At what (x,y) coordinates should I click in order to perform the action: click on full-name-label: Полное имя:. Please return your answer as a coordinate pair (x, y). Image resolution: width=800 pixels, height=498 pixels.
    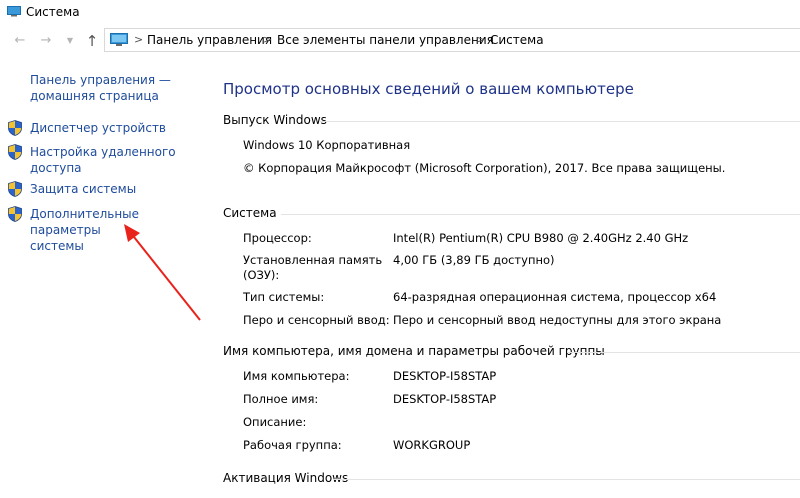
    Looking at the image, I should click on (281, 399).